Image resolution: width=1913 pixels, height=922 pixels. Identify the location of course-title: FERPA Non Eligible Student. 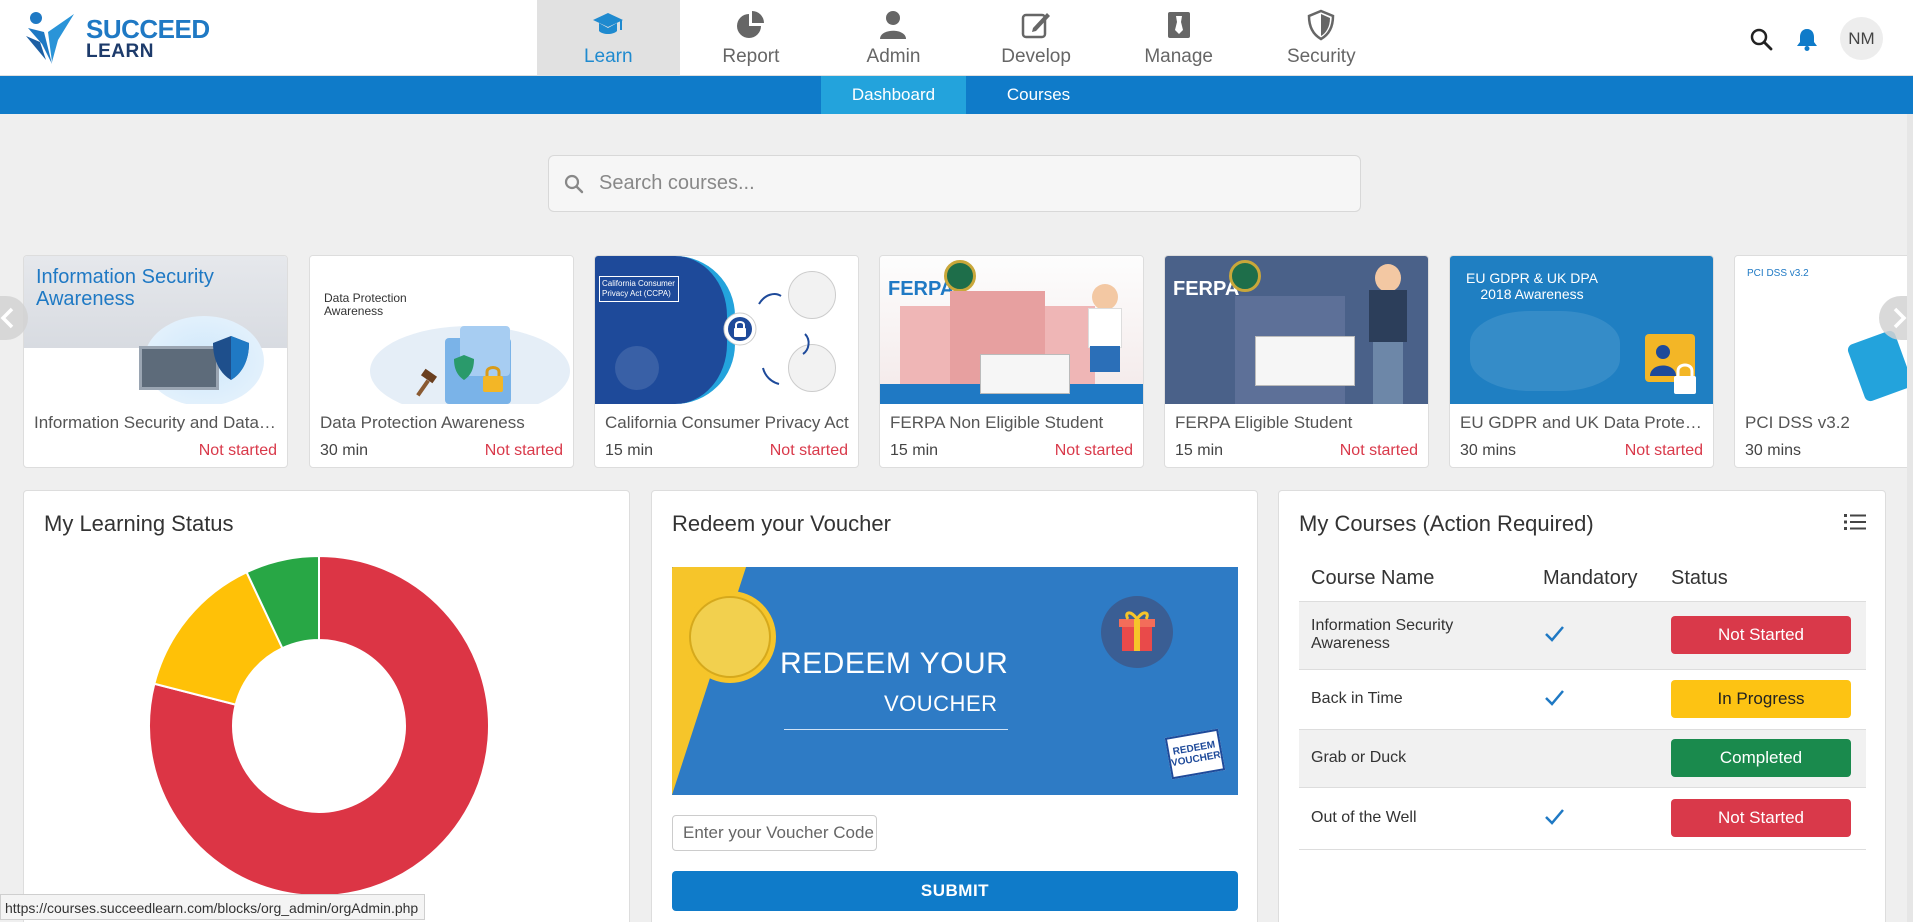
(997, 422).